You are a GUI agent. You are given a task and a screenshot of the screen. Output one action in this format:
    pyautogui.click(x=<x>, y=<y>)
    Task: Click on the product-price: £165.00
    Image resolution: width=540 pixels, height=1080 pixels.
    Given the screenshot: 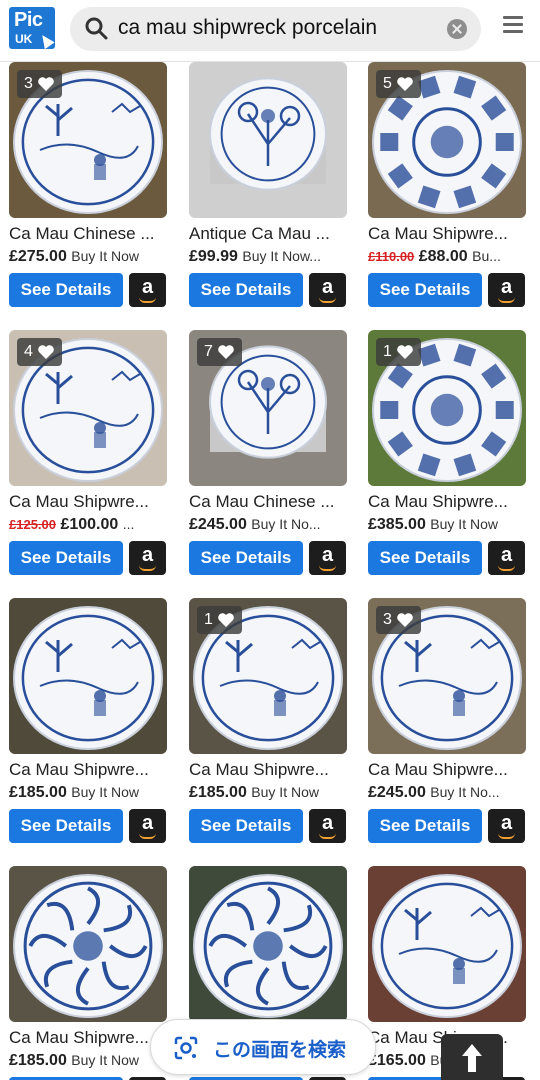 What is the action you would take?
    pyautogui.click(x=397, y=1060)
    